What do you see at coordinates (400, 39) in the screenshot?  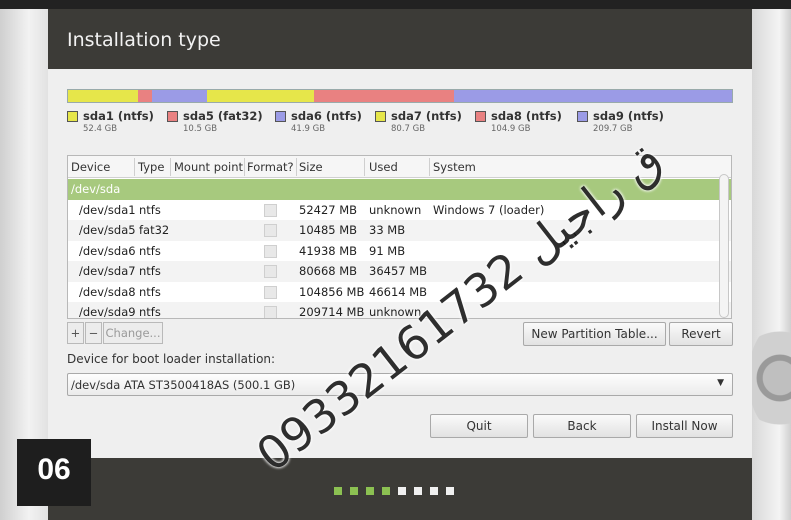 I see `title-bar: Installation type` at bounding box center [400, 39].